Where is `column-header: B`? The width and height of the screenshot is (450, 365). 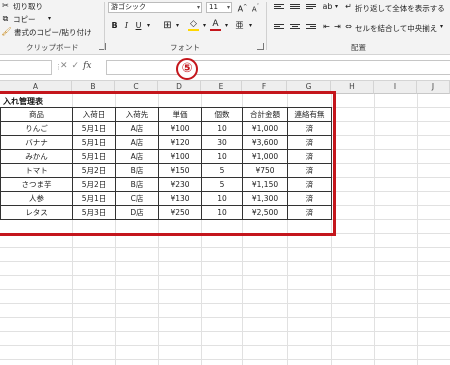 column-header: B is located at coordinates (93, 87).